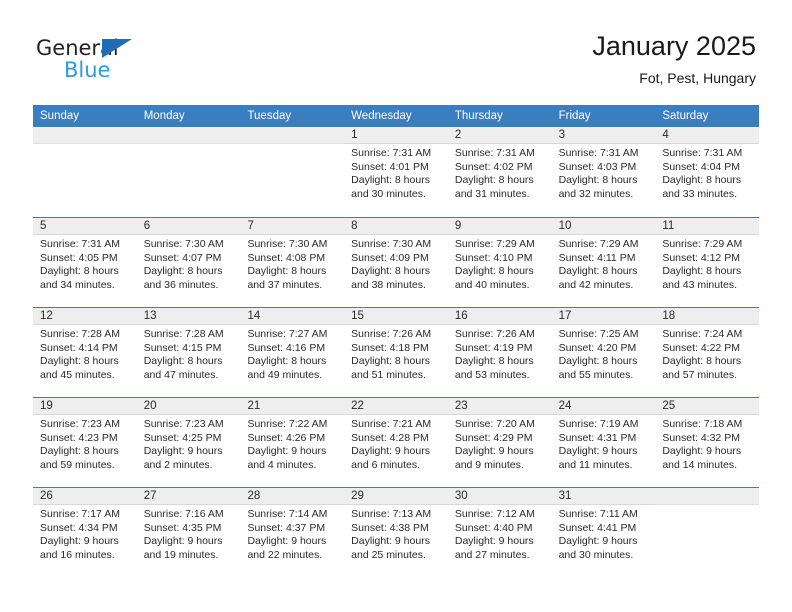  I want to click on sunrise-text: Sunrise: 7:24 AM, so click(702, 334).